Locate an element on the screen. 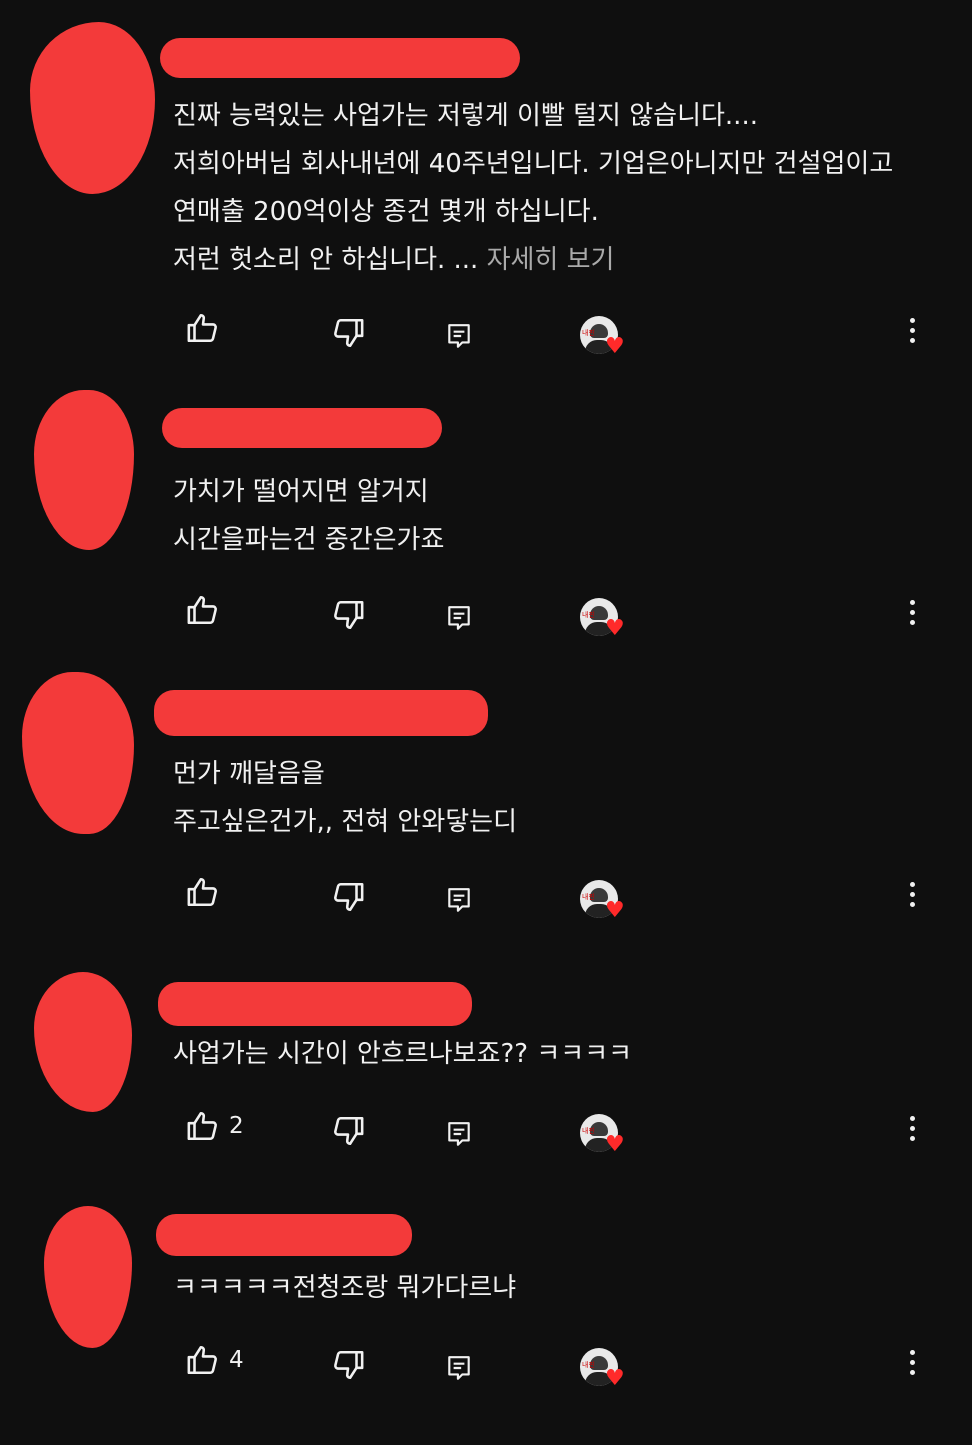 The image size is (972, 1445). comment-line: 저희아버님 회사내년에 40주년입니다. 기업은아니지만 건설업이고 is located at coordinates (533, 164).